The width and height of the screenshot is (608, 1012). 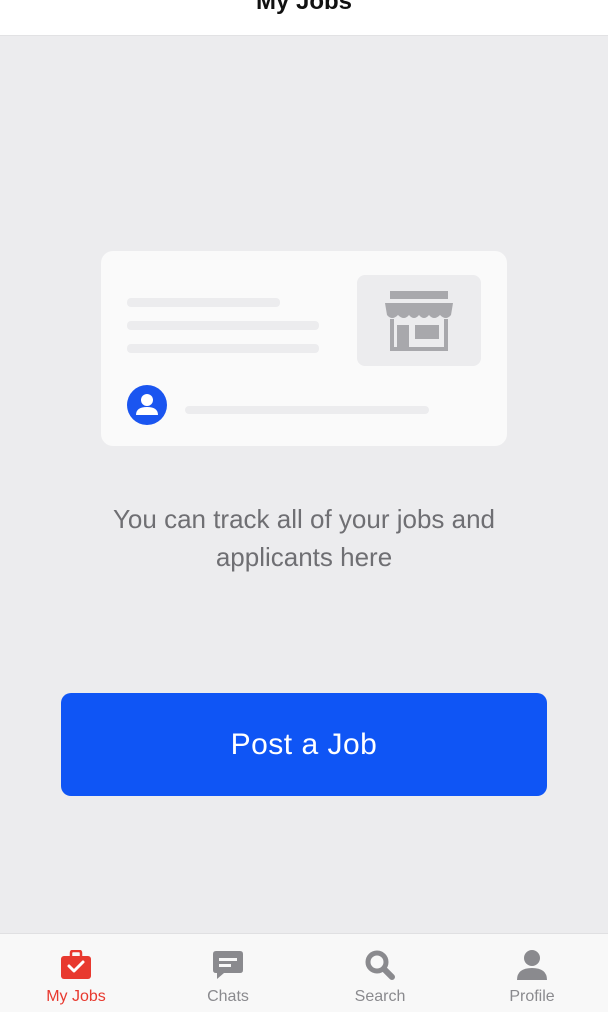 What do you see at coordinates (380, 965) in the screenshot?
I see `magnifier-icon` at bounding box center [380, 965].